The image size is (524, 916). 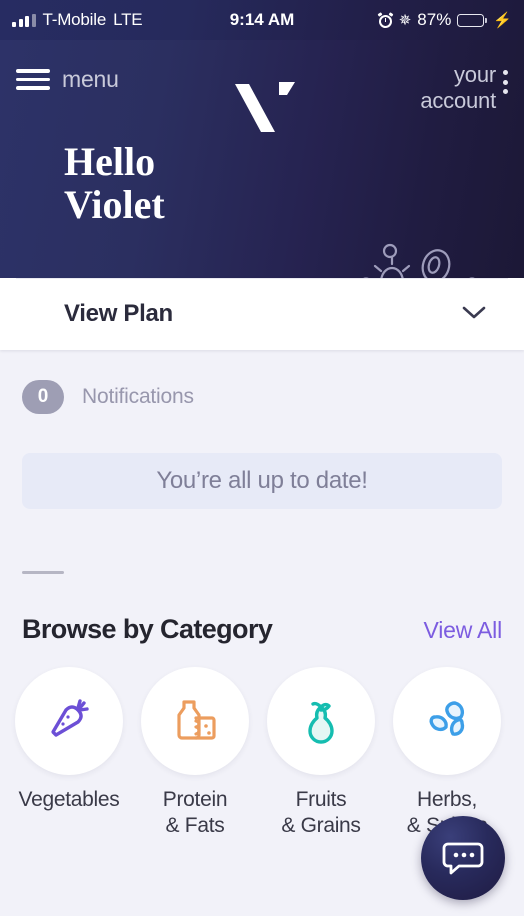 What do you see at coordinates (434, 19) in the screenshot?
I see `battery-percent-label: 87%` at bounding box center [434, 19].